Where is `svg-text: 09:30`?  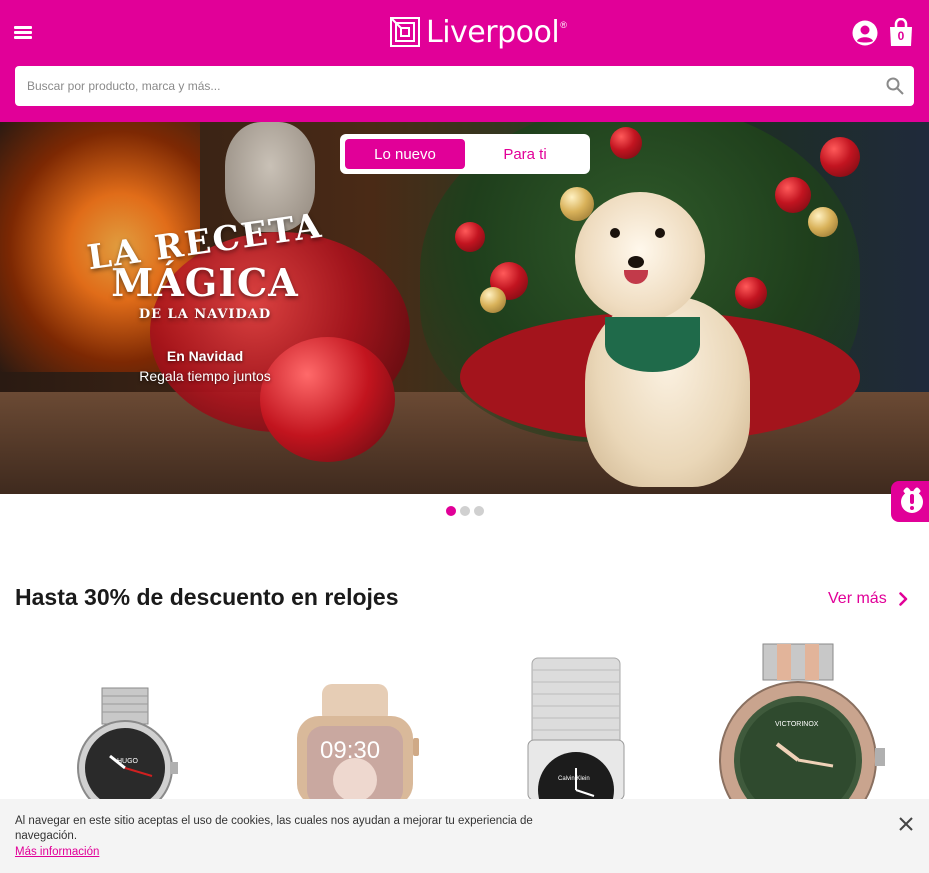 svg-text: 09:30 is located at coordinates (350, 750).